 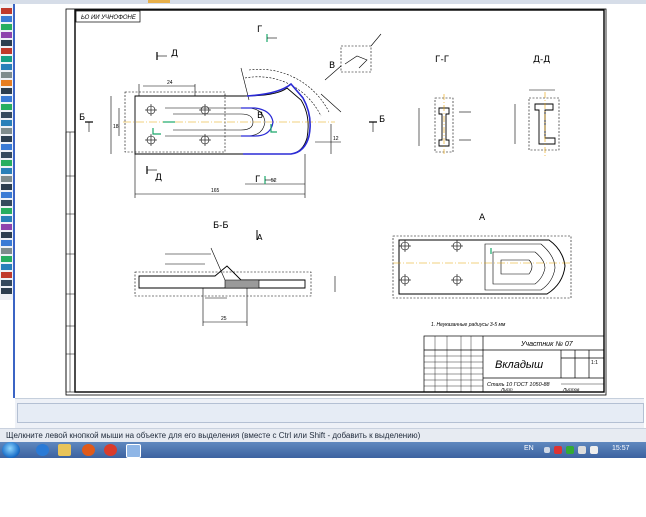 What do you see at coordinates (332, 66) in the screenshot?
I see `label-v-detail: В` at bounding box center [332, 66].